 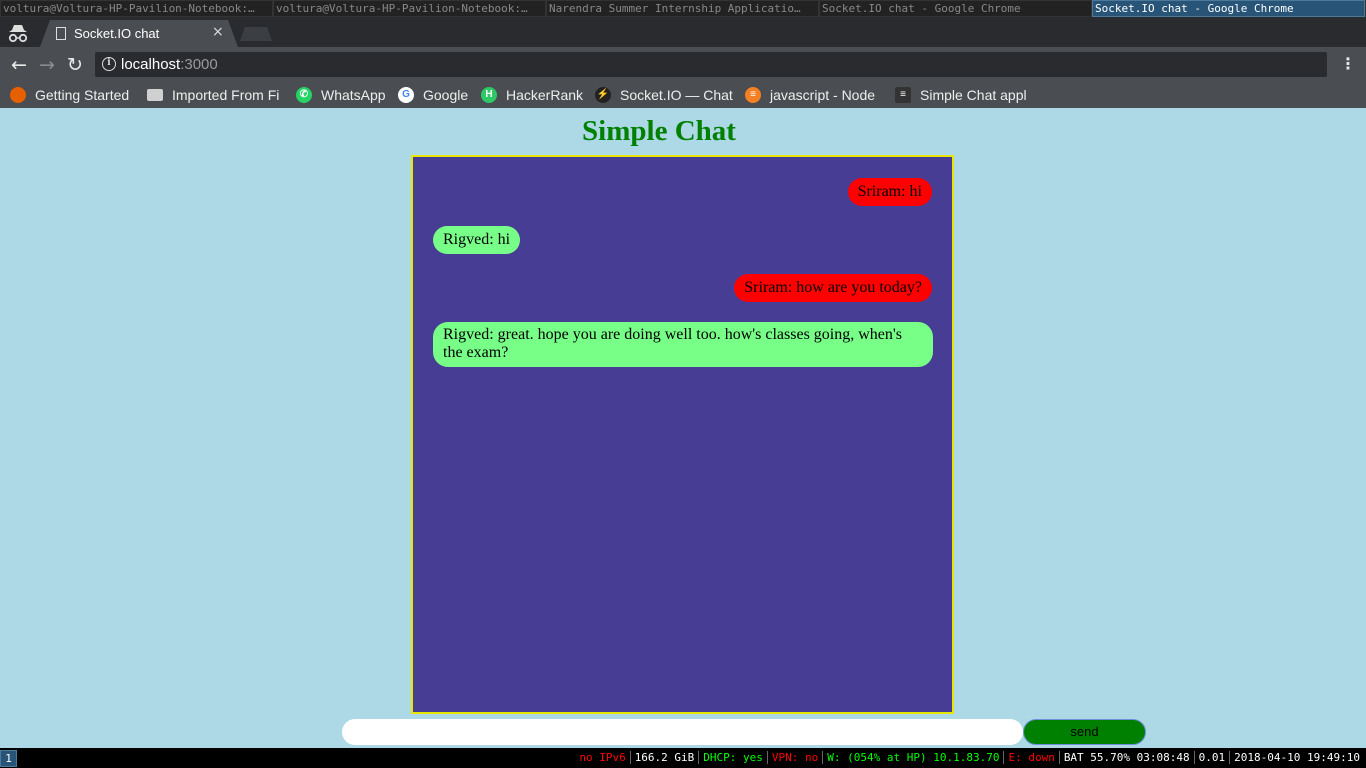 I want to click on bookmark-item: ⚡ Socket.IO — Chat, so click(x=665, y=95).